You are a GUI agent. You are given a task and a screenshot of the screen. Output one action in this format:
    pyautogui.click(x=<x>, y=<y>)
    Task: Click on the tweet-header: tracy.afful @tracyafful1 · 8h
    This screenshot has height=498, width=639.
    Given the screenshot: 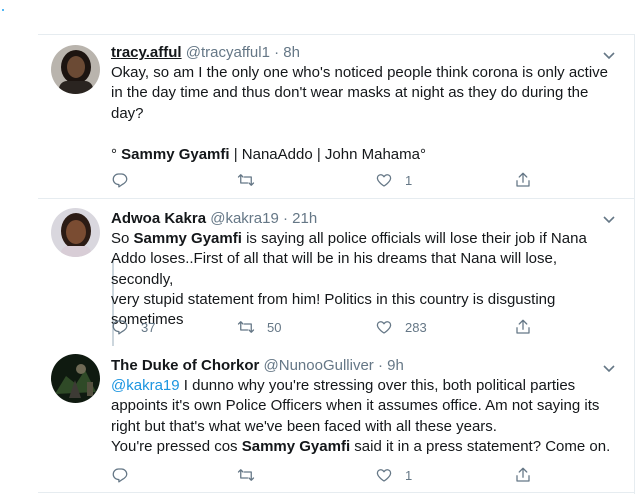 What is the action you would take?
    pyautogui.click(x=361, y=53)
    